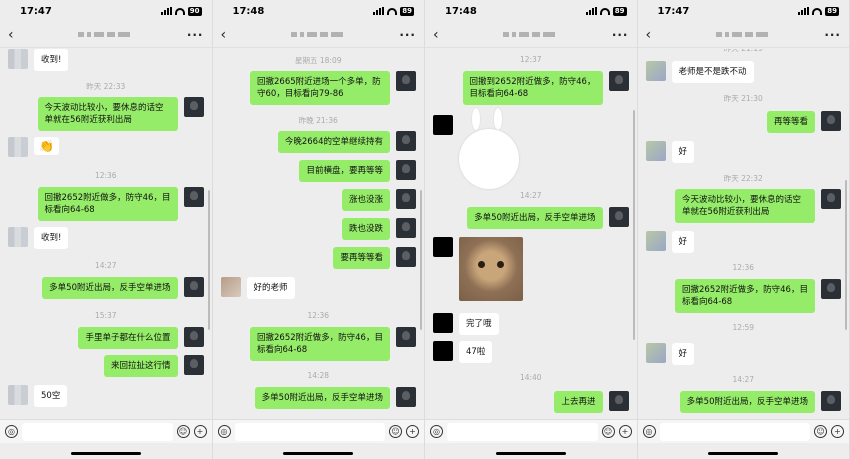 The width and height of the screenshot is (850, 459). I want to click on bunny-sticker, so click(490, 148).